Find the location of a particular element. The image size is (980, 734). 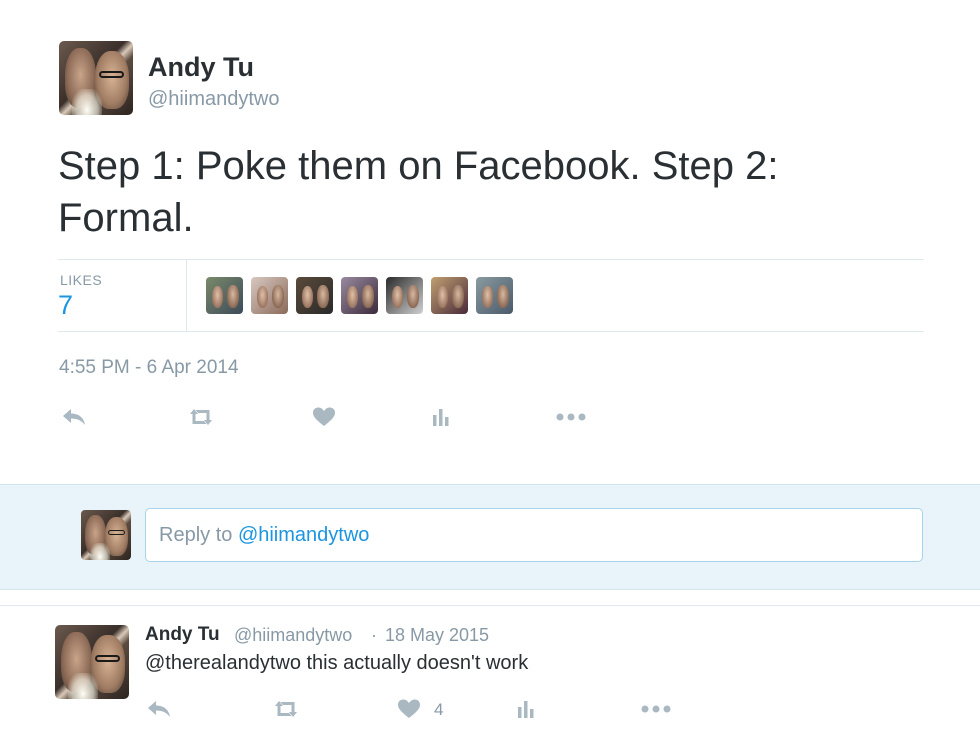

divider-vertical is located at coordinates (186, 295).